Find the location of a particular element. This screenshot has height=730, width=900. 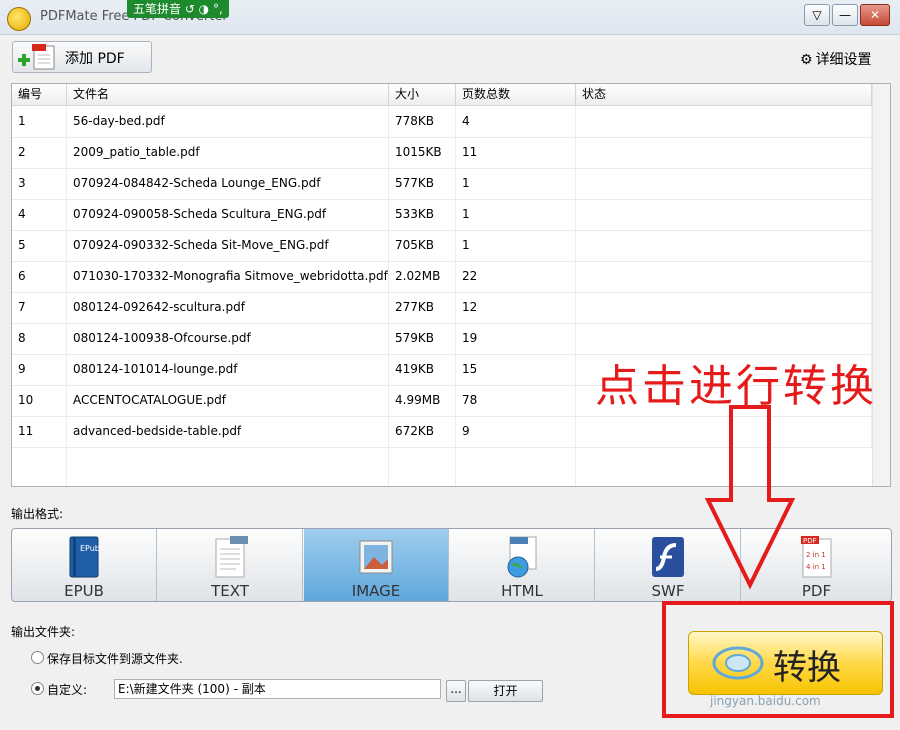

cell-number: 2 is located at coordinates (39, 152).